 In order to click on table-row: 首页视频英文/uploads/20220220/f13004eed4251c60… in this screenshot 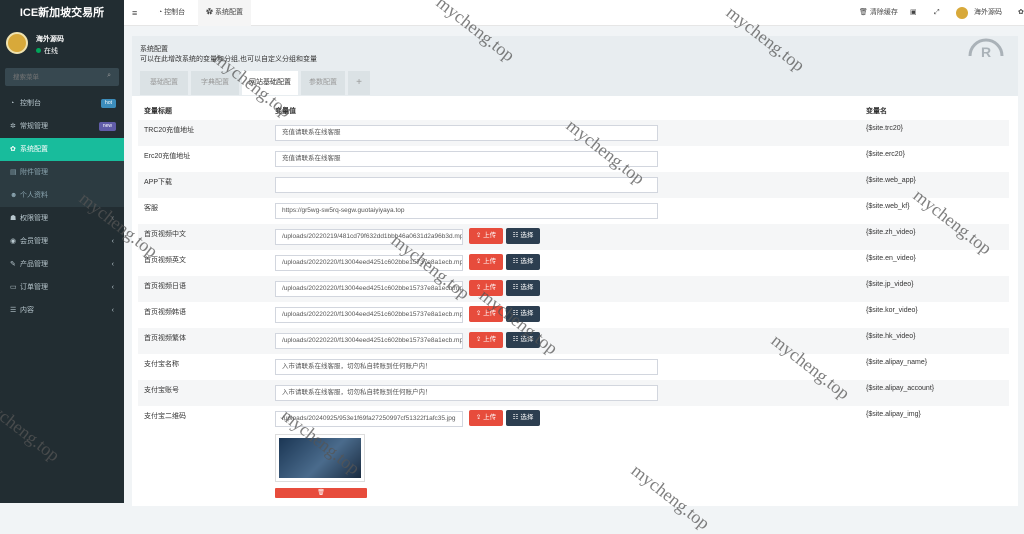, I will do `click(573, 263)`.